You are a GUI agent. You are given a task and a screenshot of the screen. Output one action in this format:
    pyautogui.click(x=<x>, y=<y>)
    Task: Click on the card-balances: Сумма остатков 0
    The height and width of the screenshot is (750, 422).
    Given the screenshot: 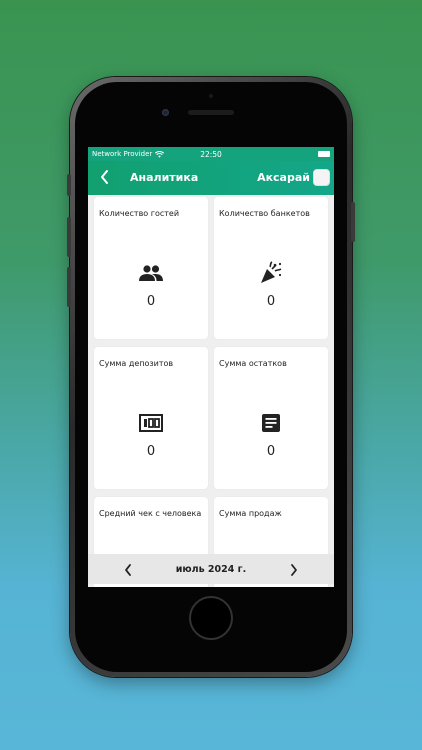 What is the action you would take?
    pyautogui.click(x=271, y=418)
    